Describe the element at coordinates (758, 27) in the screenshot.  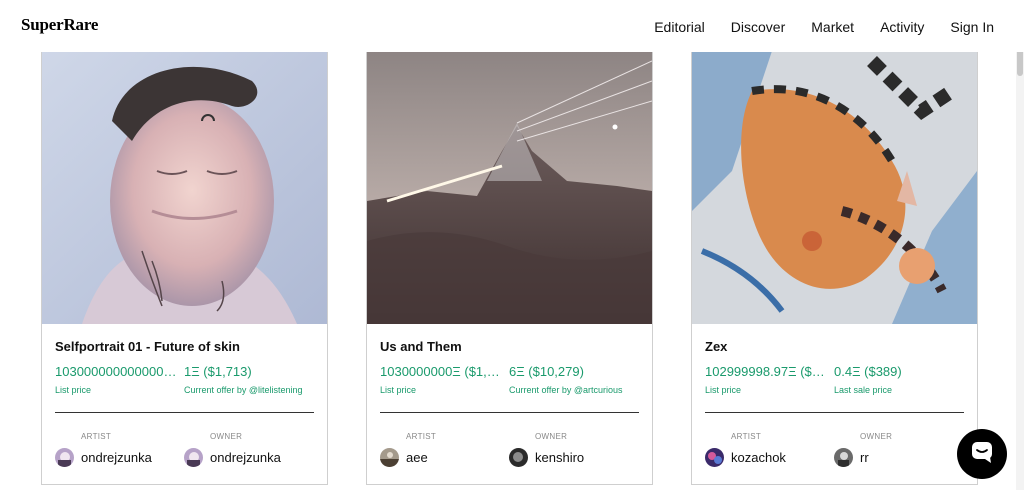
I see `nav-discover: Discover` at that location.